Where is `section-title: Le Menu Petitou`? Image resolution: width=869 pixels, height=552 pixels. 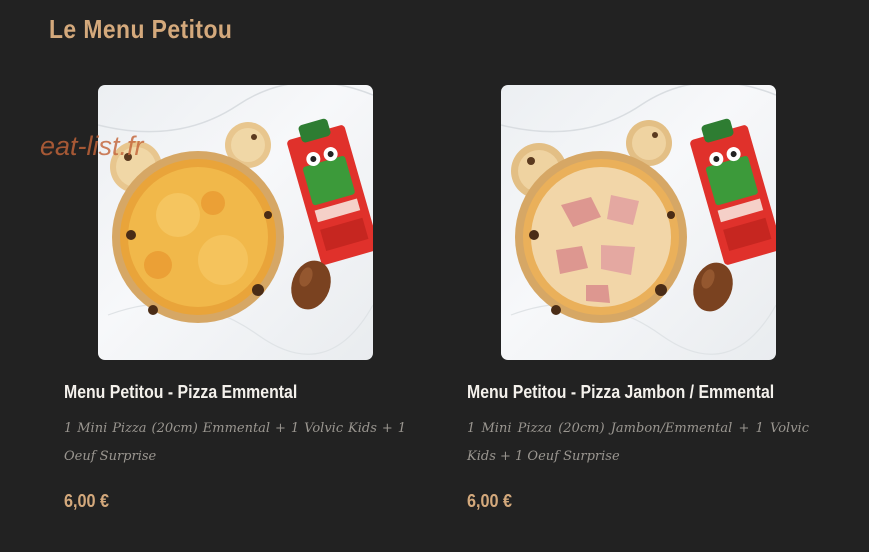
section-title: Le Menu Petitou is located at coordinates (141, 29).